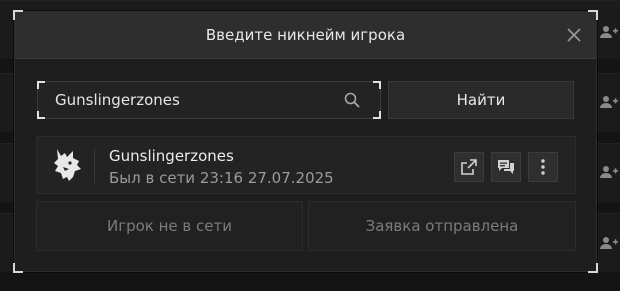  Describe the element at coordinates (442, 226) in the screenshot. I see `request-sent-button: Заявка отправлена` at that location.